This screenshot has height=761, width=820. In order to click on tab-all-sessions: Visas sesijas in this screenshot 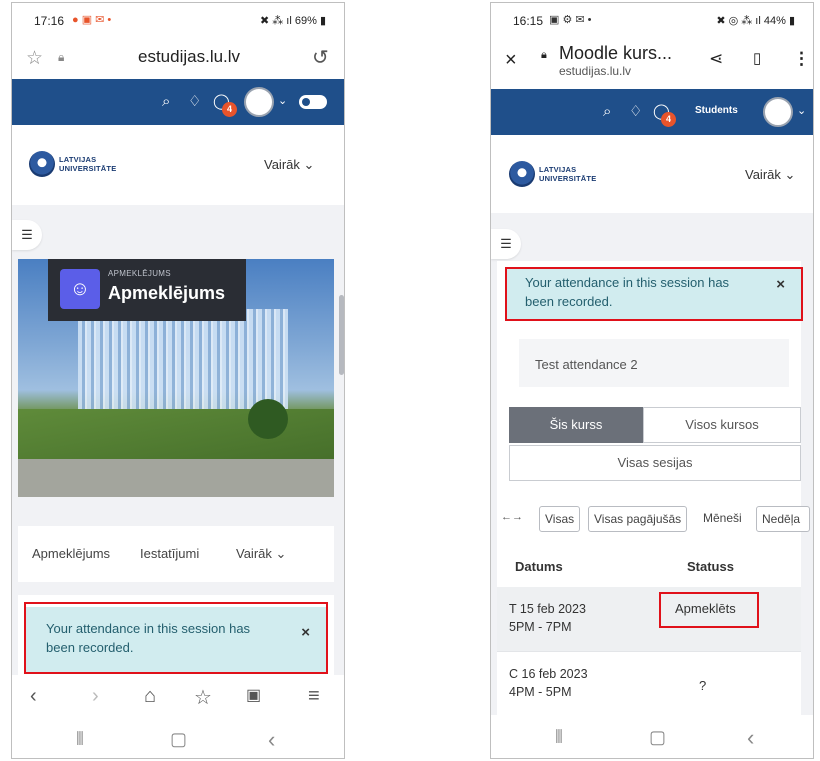, I will do `click(655, 463)`.